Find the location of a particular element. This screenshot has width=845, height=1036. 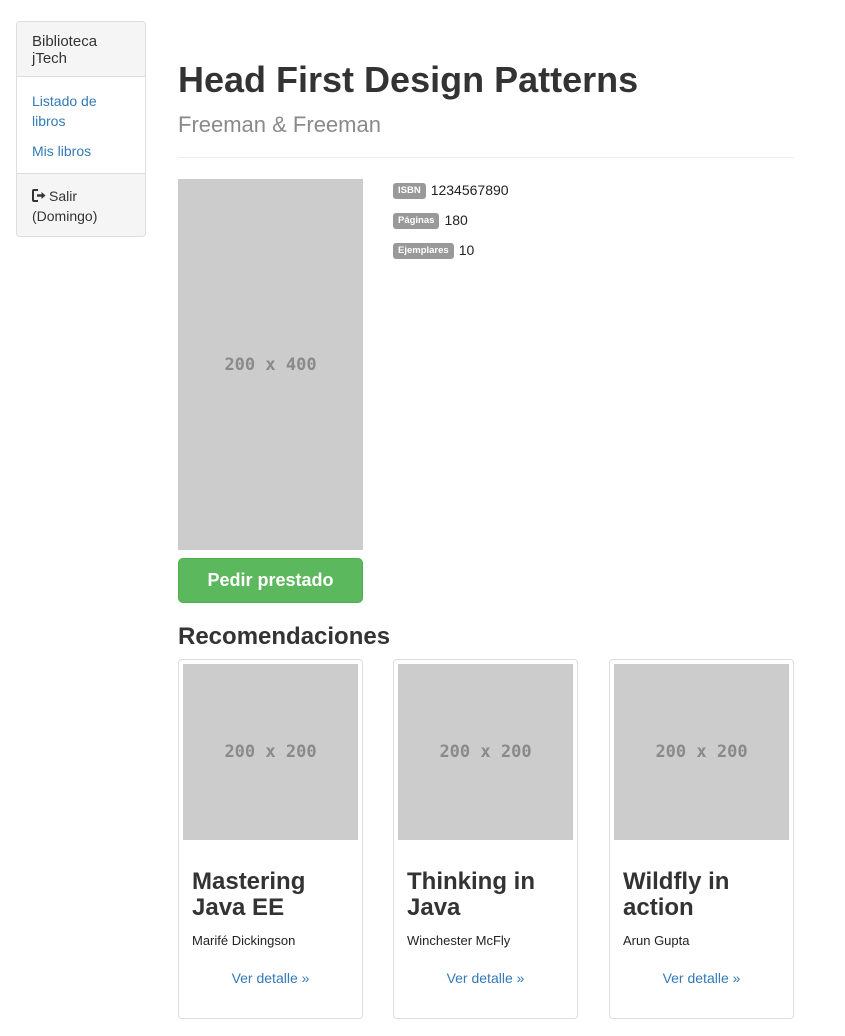

sidebar-link-my-books: Mis libros is located at coordinates (81, 151).